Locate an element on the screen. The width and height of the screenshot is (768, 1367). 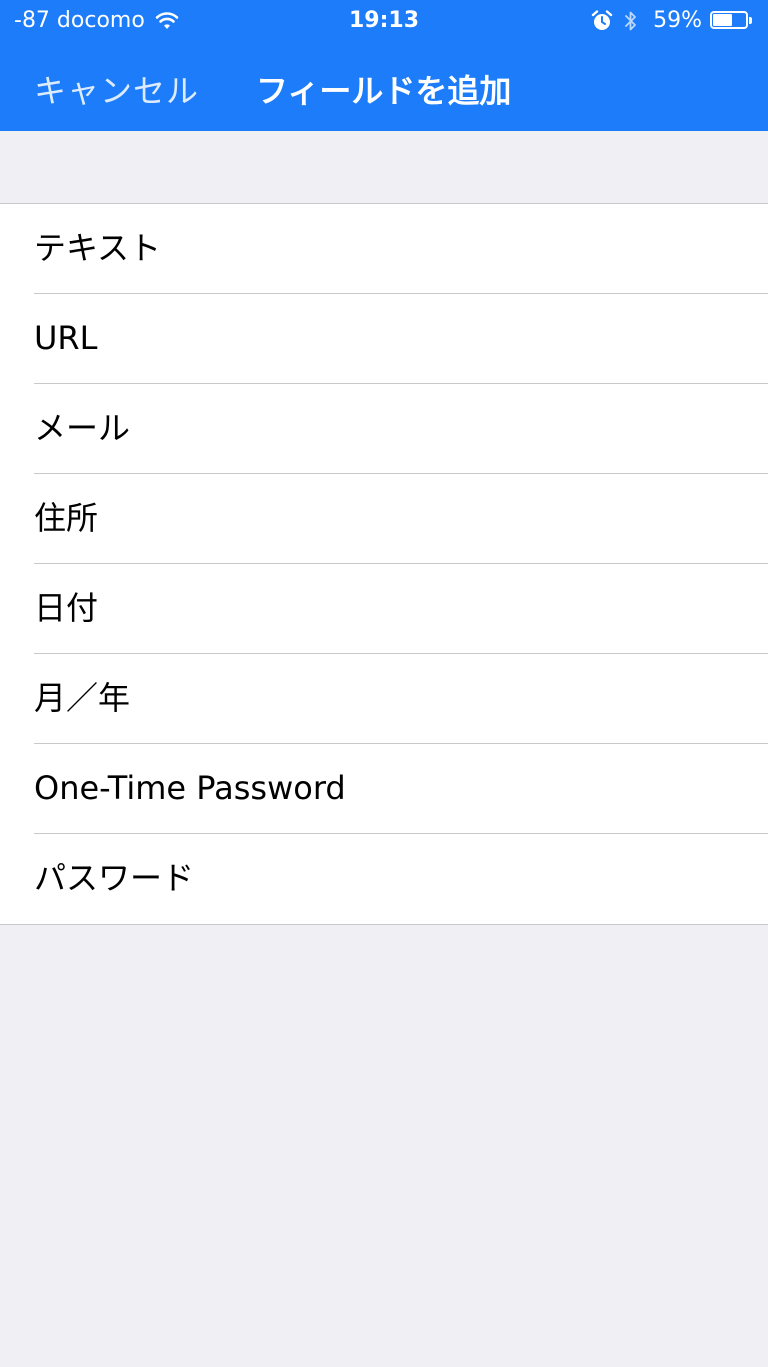
list-item-label: パスワード is located at coordinates (114, 878).